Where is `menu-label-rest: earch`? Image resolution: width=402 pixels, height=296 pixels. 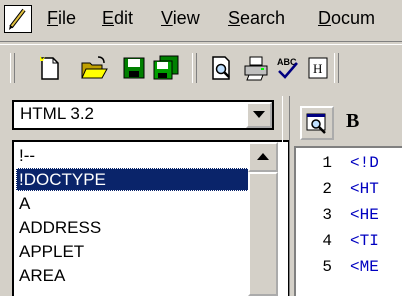 menu-label-rest: earch is located at coordinates (263, 18).